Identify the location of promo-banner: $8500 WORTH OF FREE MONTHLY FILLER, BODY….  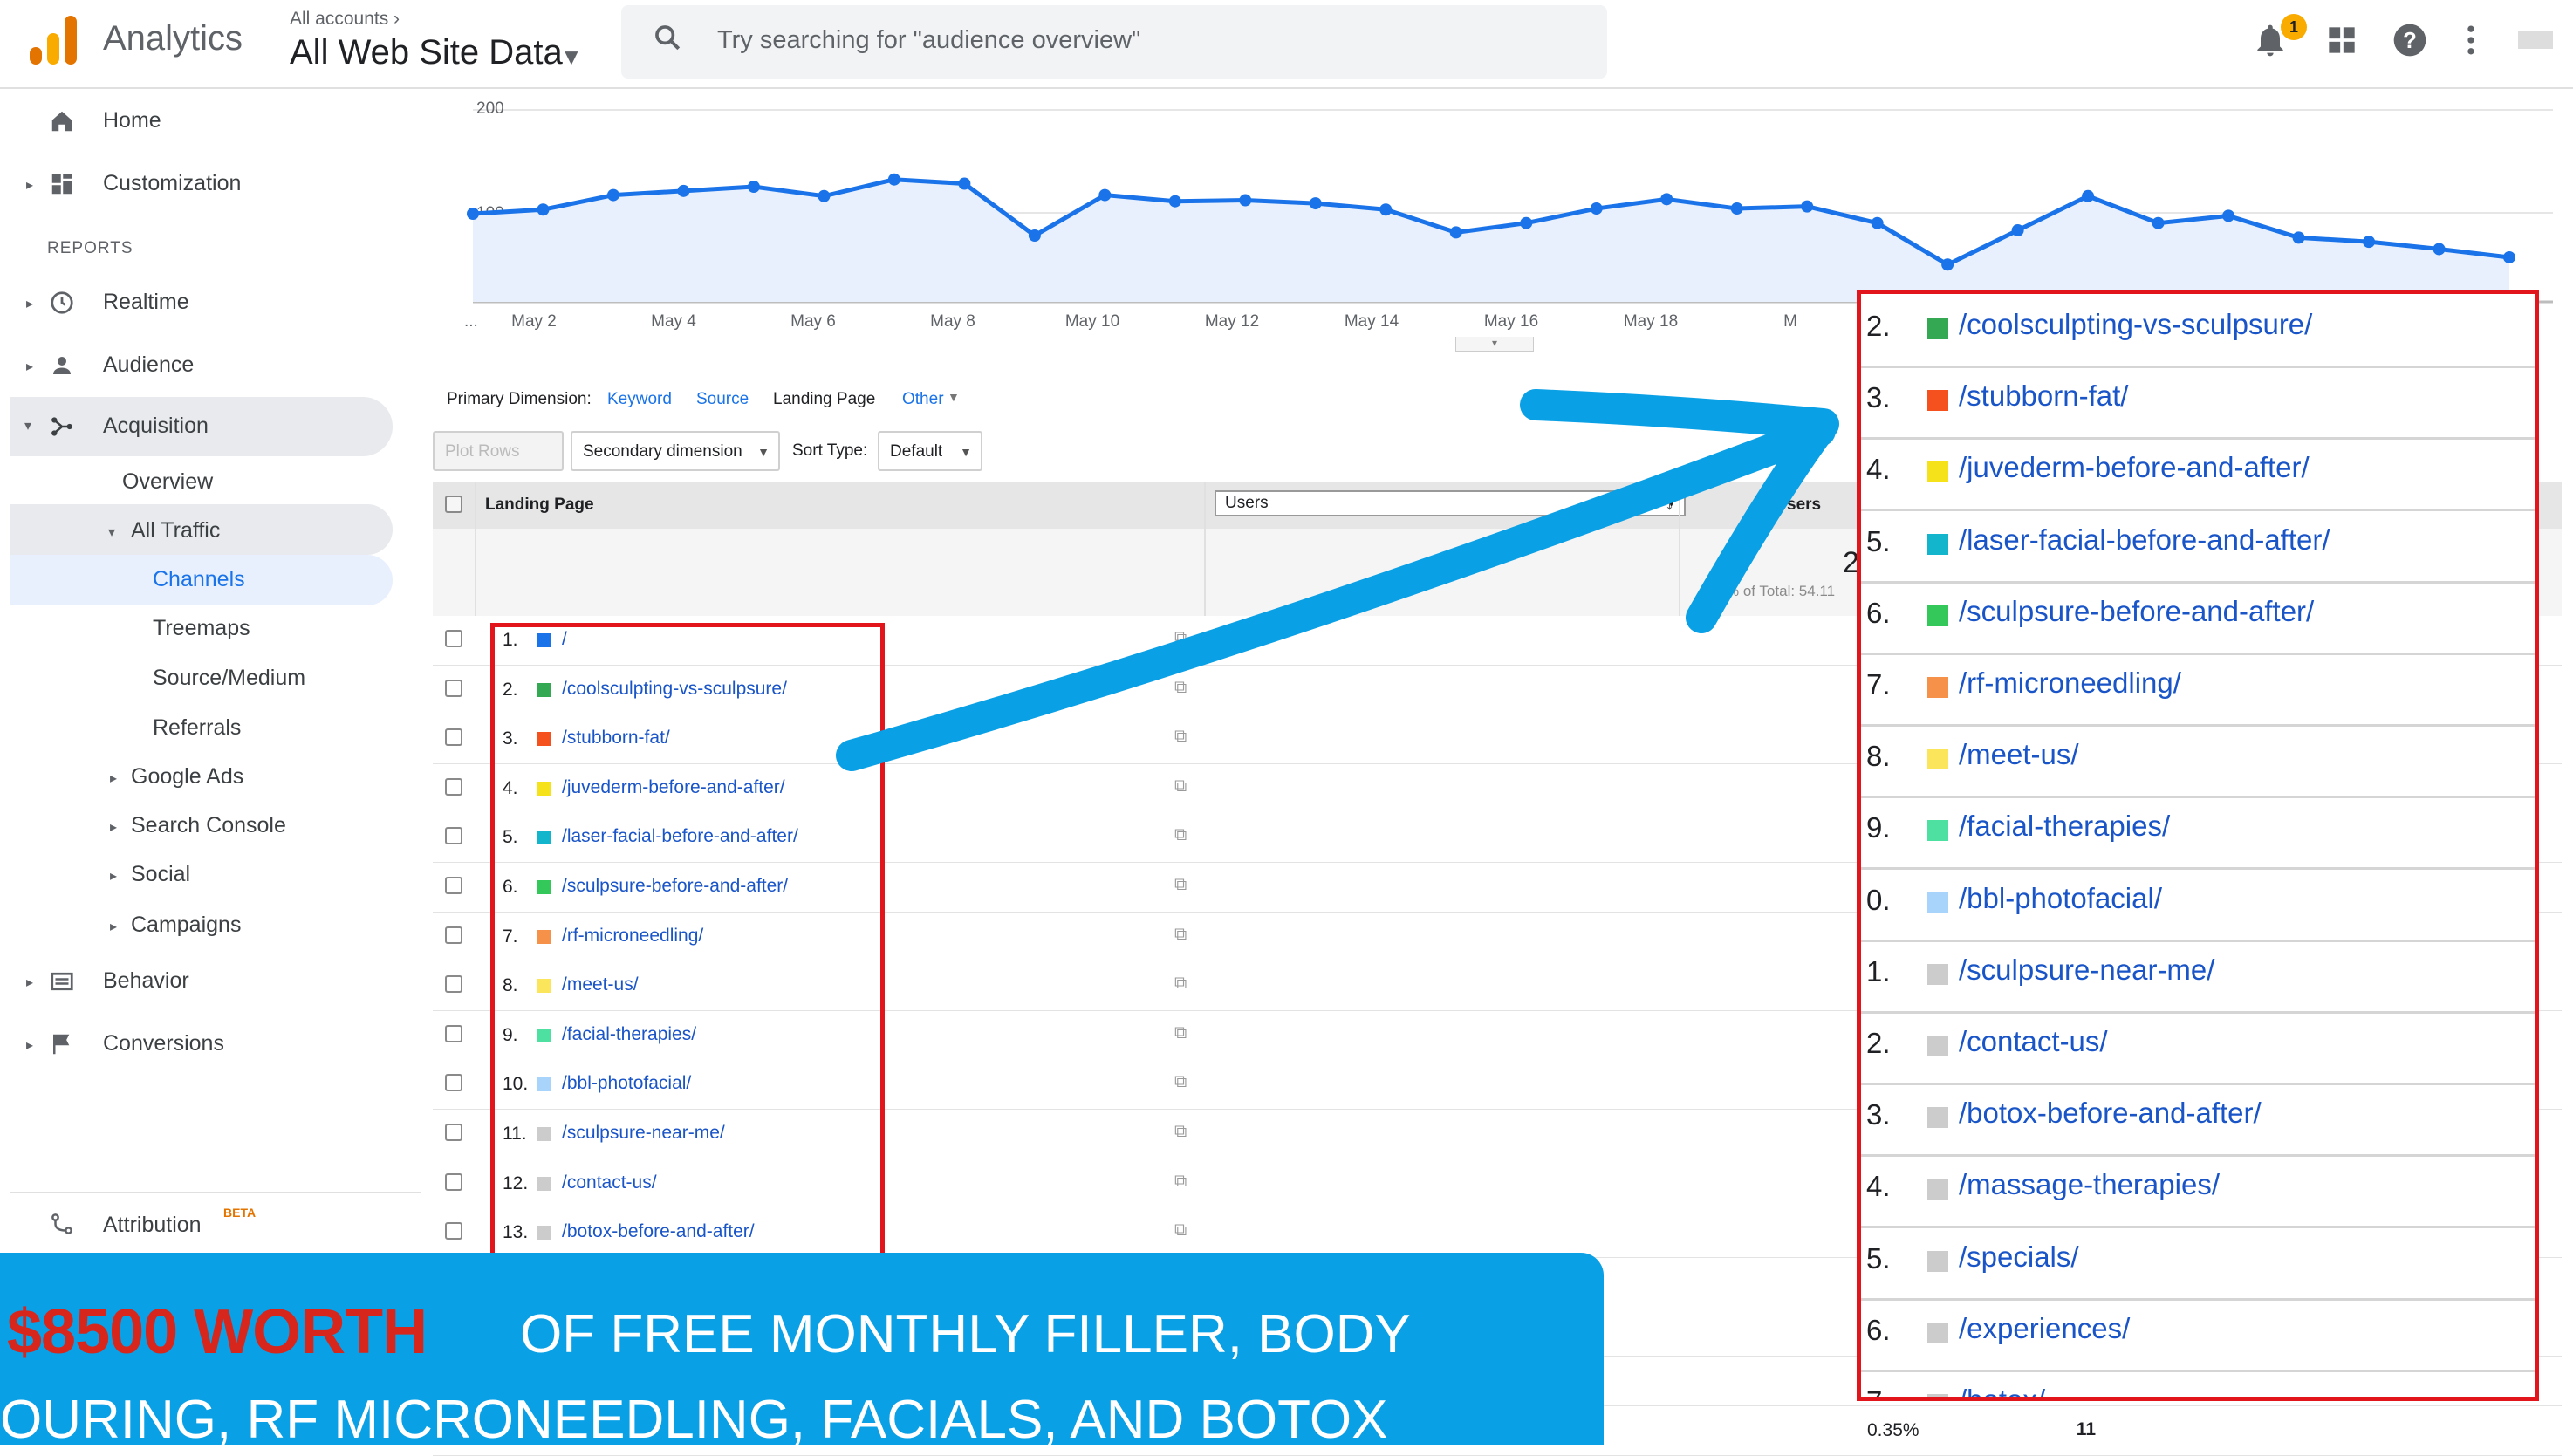
(802, 1349).